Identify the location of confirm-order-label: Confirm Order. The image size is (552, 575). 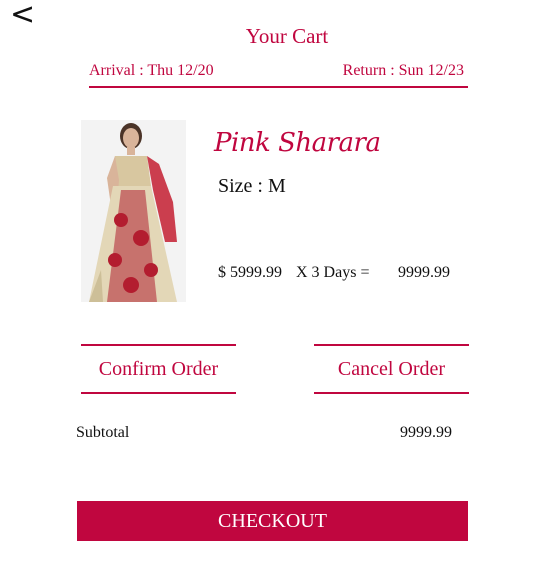
(158, 368).